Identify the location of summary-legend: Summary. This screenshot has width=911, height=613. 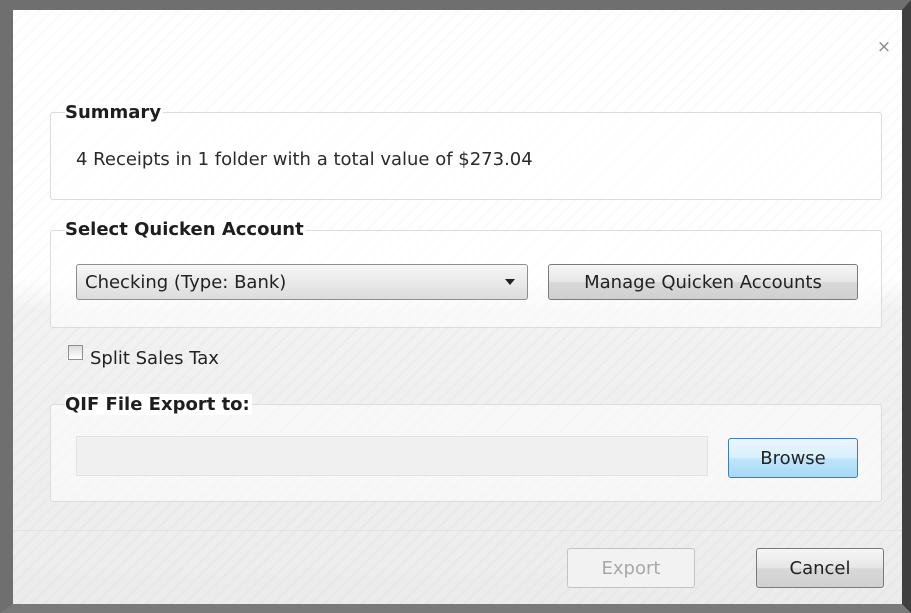
(114, 112).